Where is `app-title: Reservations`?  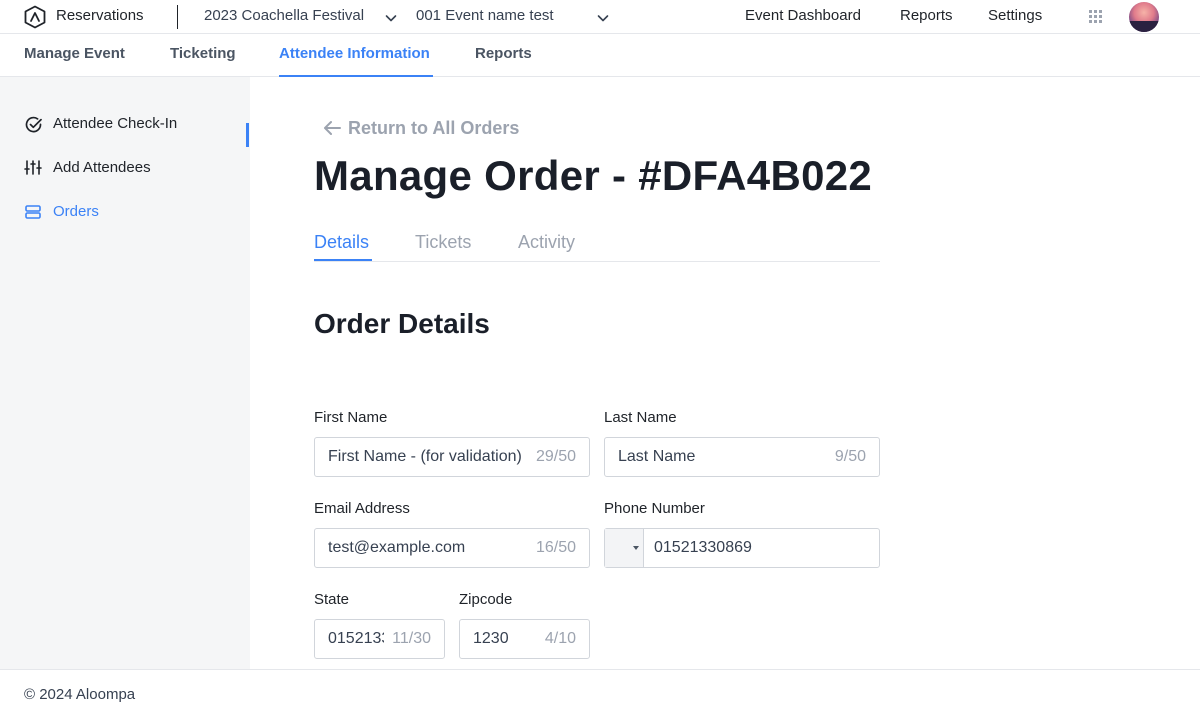 app-title: Reservations is located at coordinates (100, 15).